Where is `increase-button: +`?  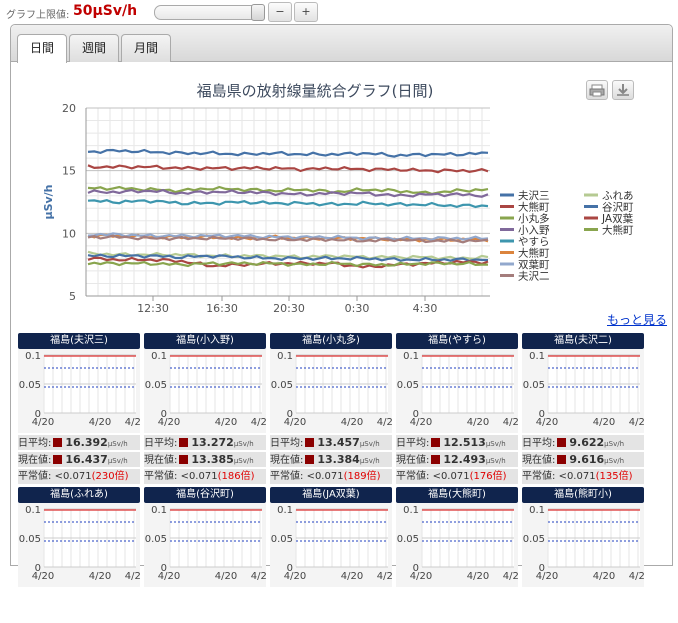
increase-button: + is located at coordinates (306, 12).